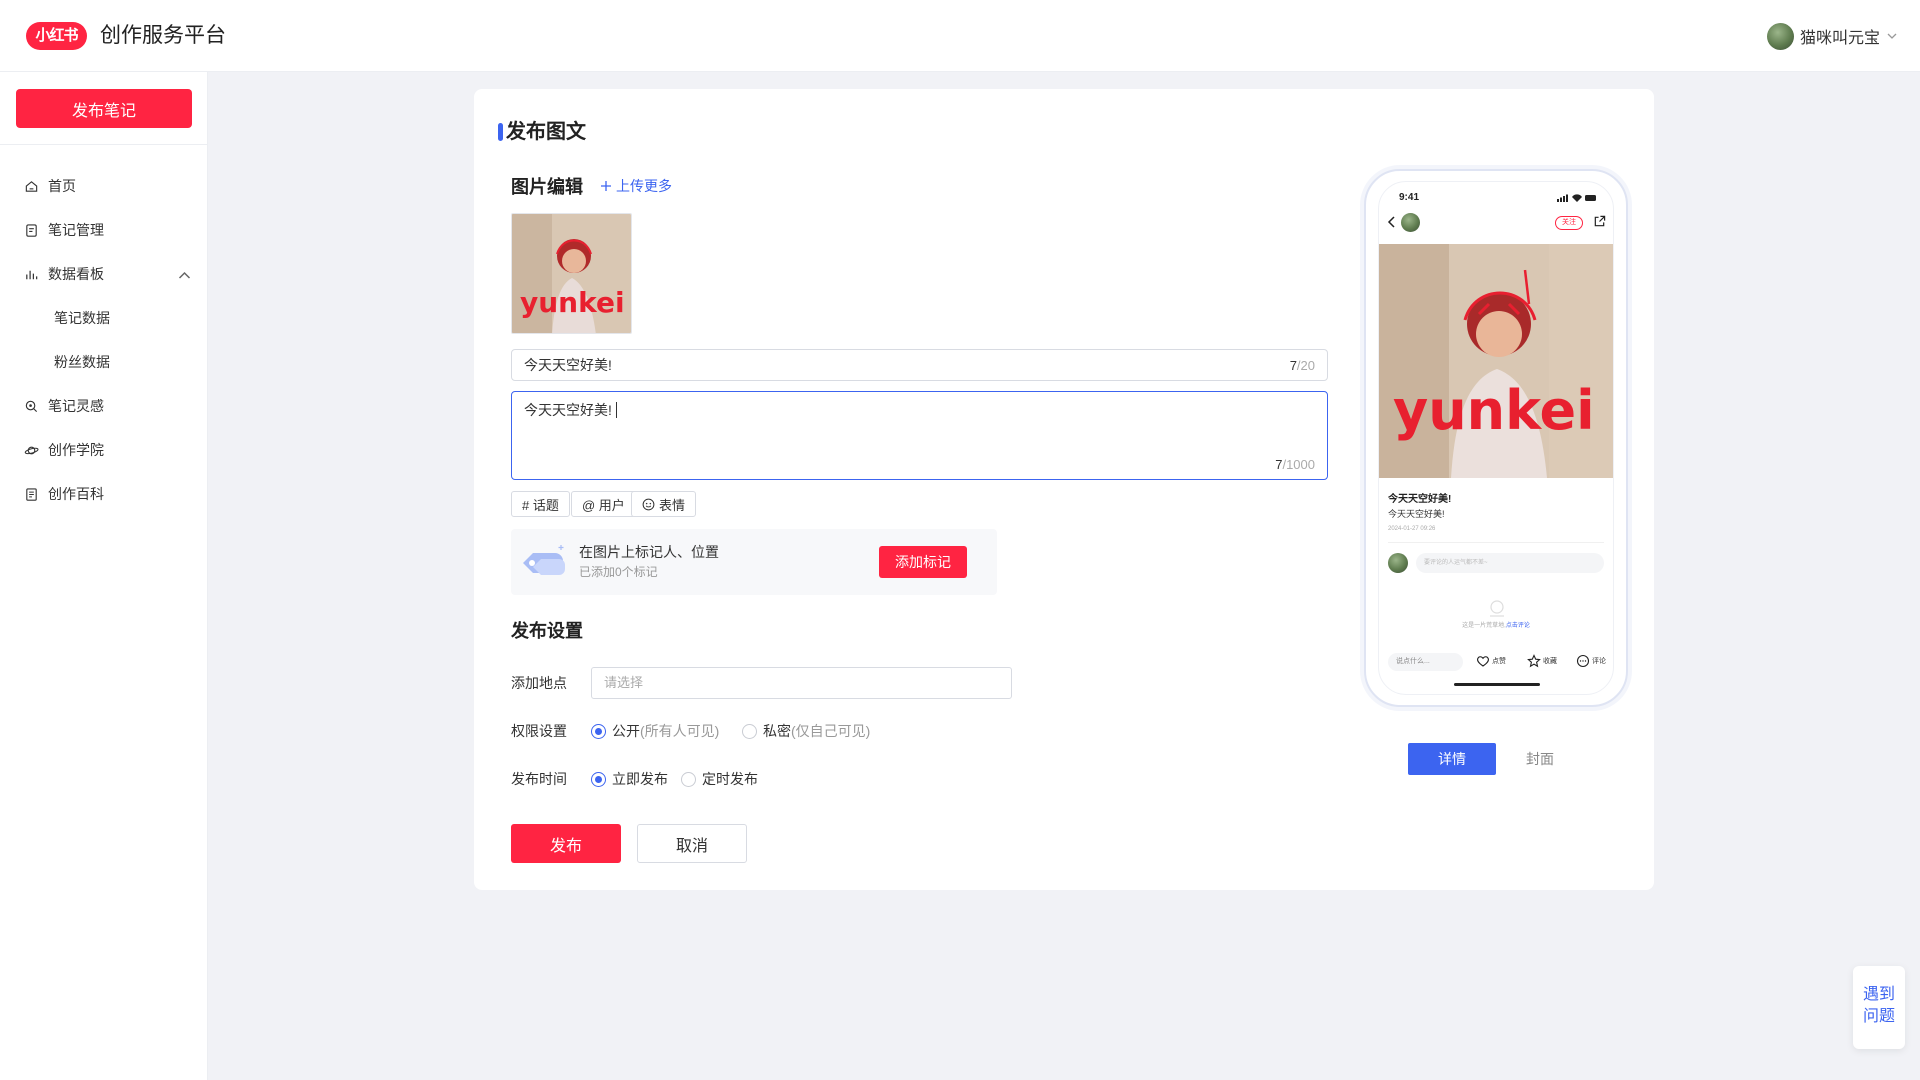  I want to click on share-icon, so click(1599, 221).